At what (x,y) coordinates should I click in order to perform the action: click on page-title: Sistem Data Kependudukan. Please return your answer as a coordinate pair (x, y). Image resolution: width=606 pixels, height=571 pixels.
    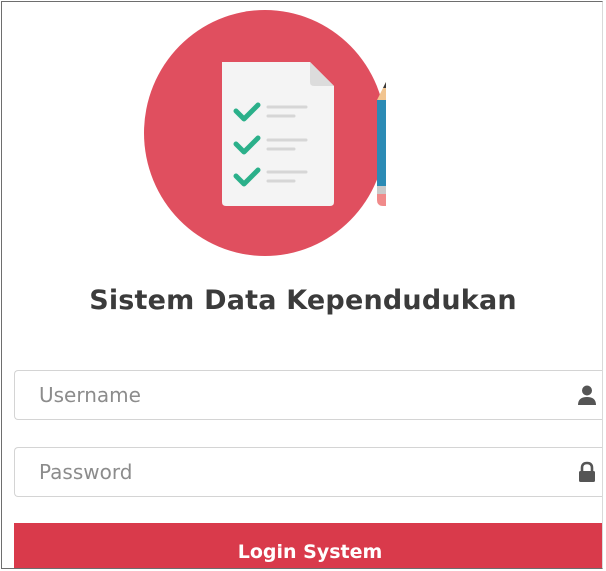
    Looking at the image, I should click on (303, 300).